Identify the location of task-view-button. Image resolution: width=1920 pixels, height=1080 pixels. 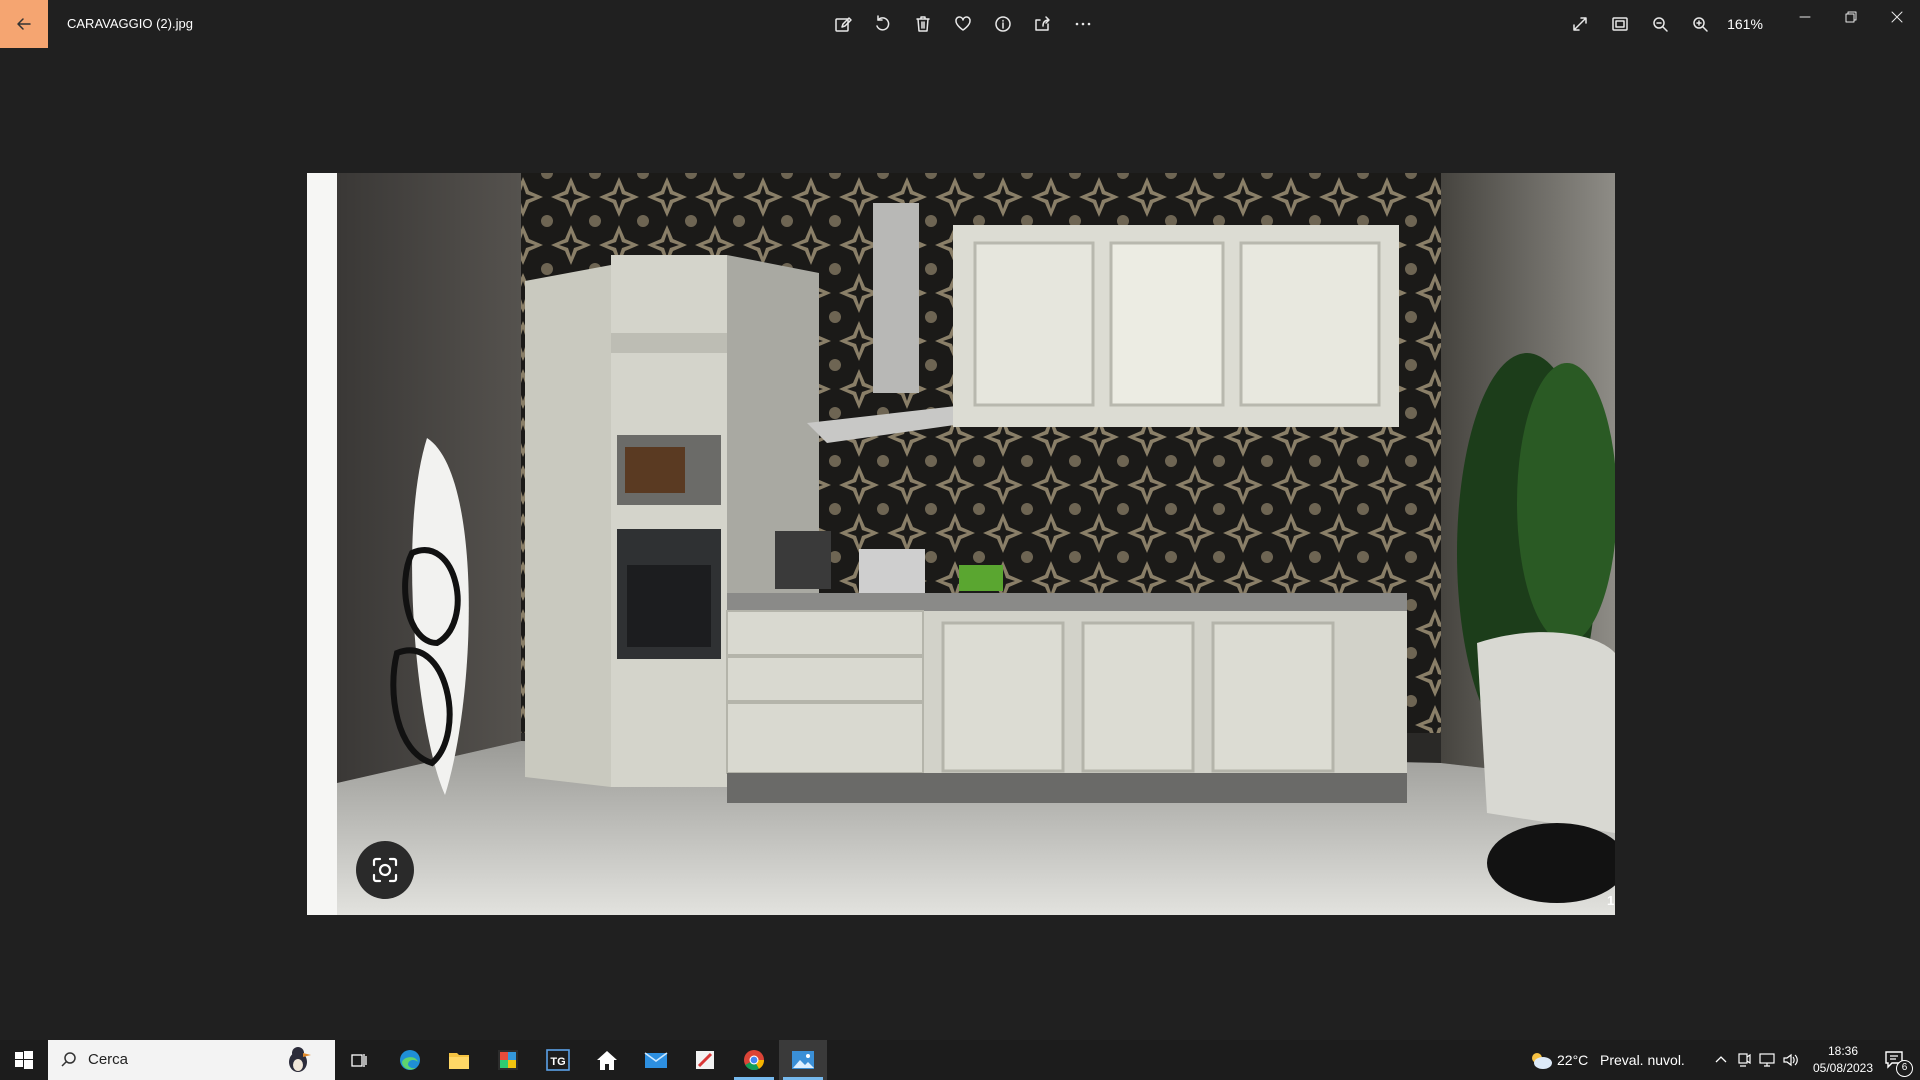
(359, 1060).